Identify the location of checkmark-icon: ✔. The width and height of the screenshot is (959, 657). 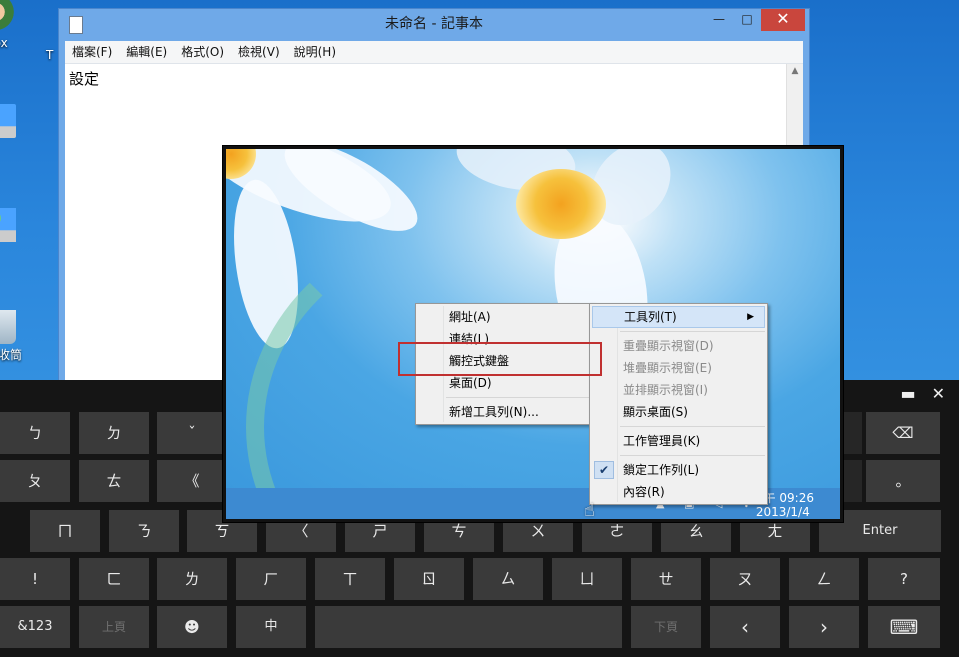
(604, 470).